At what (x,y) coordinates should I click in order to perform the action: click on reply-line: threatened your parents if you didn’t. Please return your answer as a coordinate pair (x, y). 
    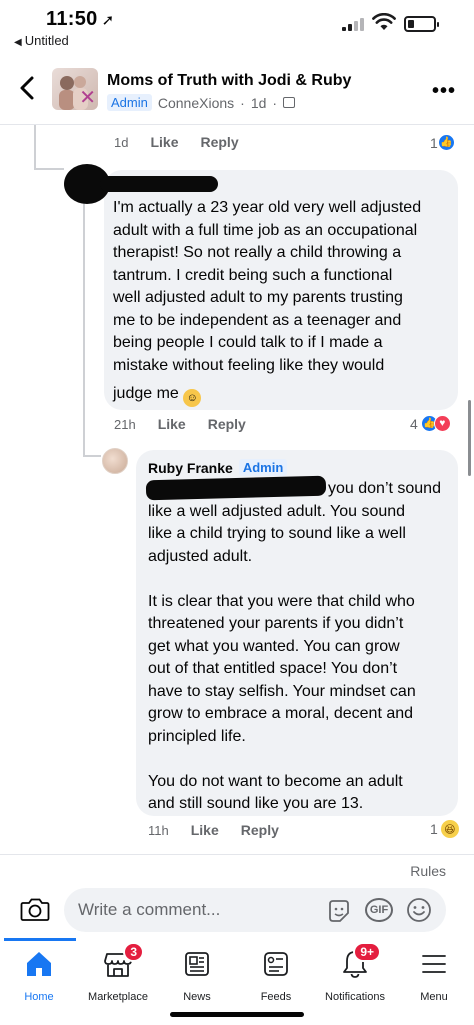
    Looking at the image, I should click on (276, 623).